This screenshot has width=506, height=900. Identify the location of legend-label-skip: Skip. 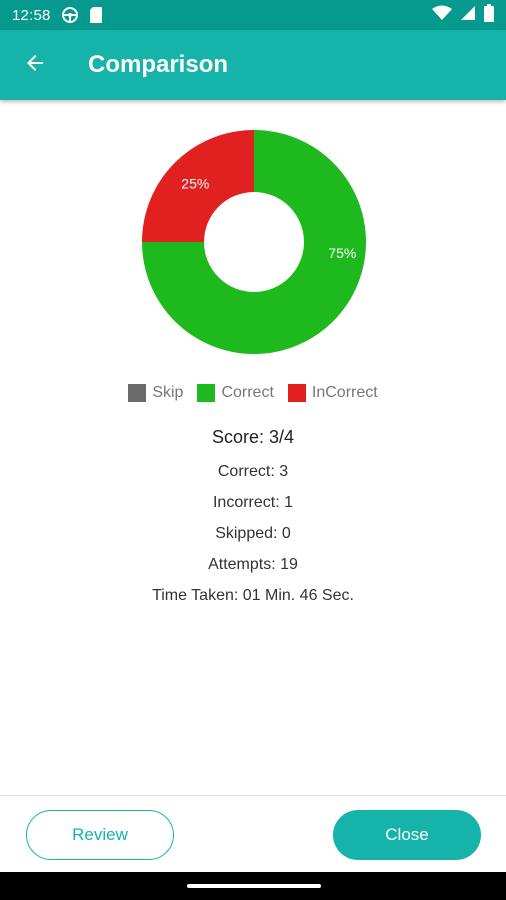
(168, 392).